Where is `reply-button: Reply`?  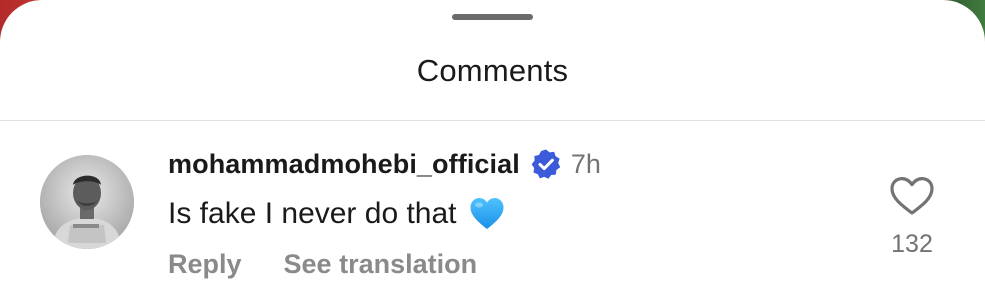
reply-button: Reply is located at coordinates (205, 264).